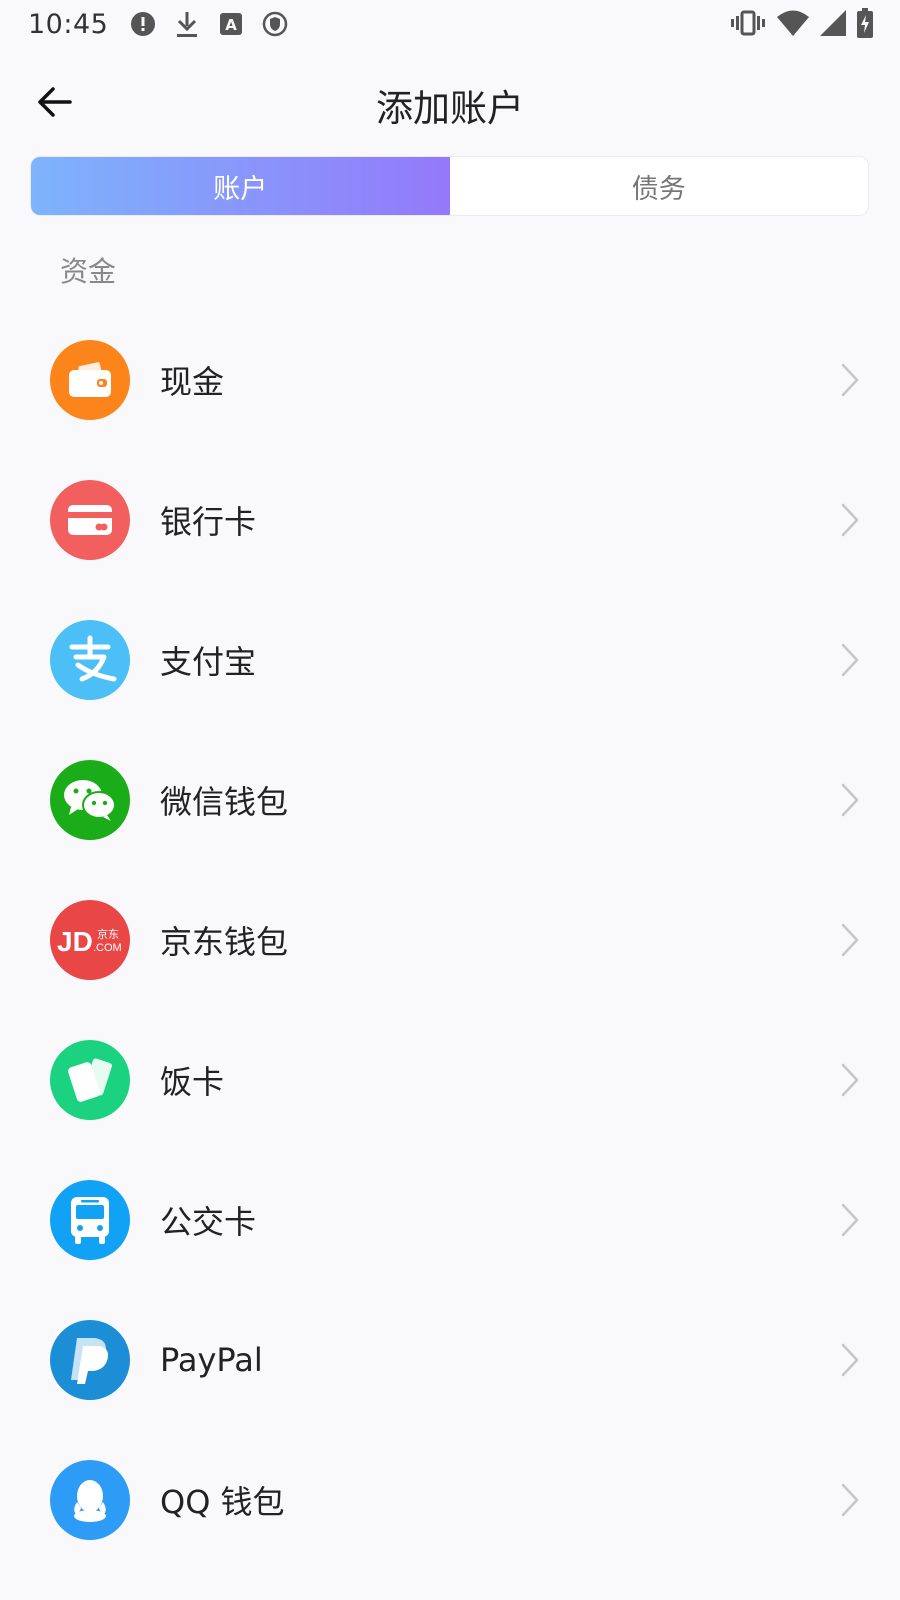 This screenshot has height=1600, width=900. Describe the element at coordinates (90, 1080) in the screenshot. I see `meal-card-icon` at that location.